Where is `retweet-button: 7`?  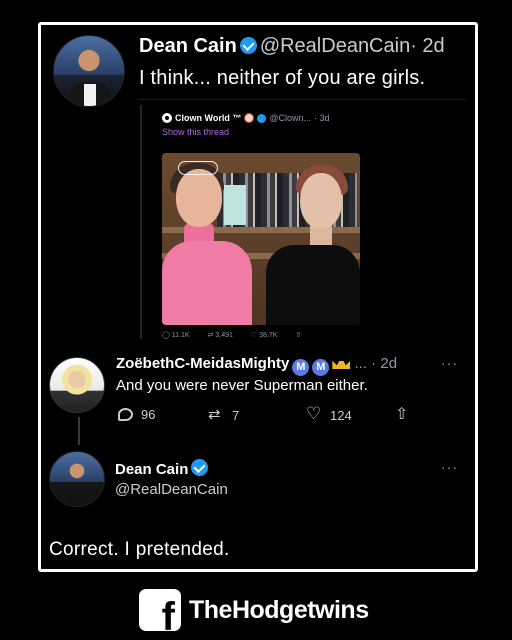 retweet-button: 7 is located at coordinates (224, 414).